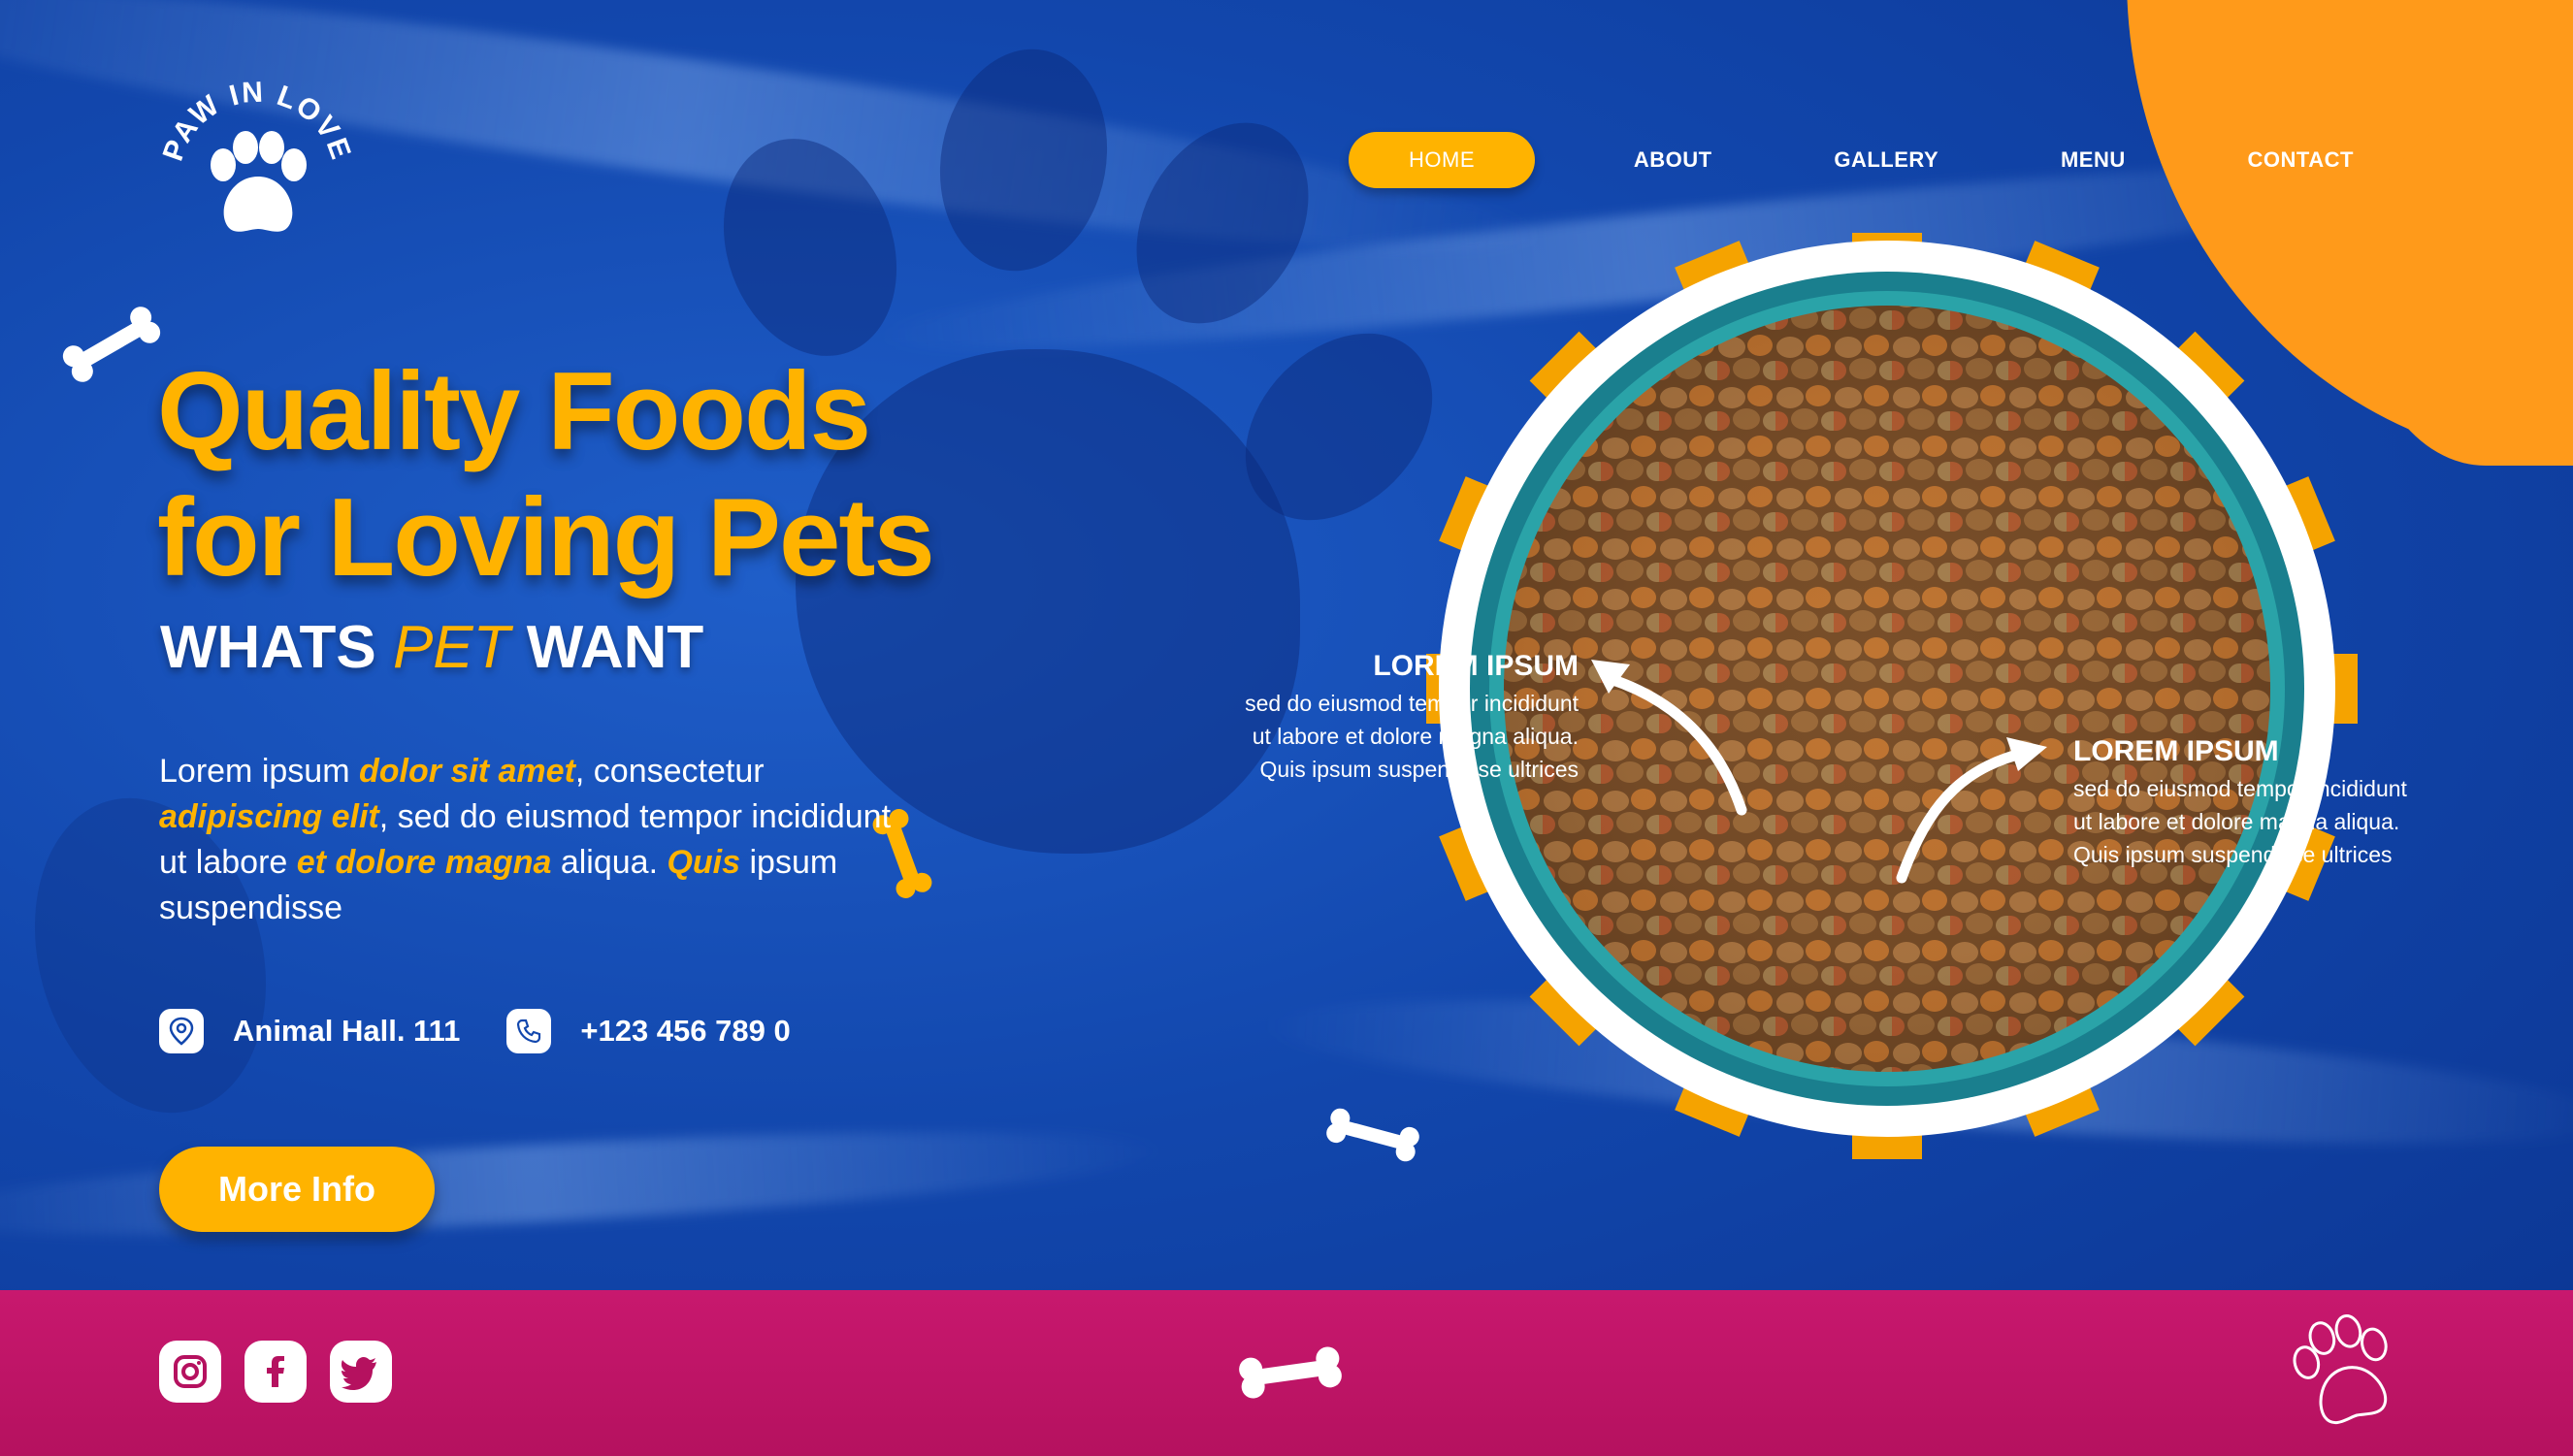  What do you see at coordinates (347, 1031) in the screenshot?
I see `address-text: Animal Hall. 111` at bounding box center [347, 1031].